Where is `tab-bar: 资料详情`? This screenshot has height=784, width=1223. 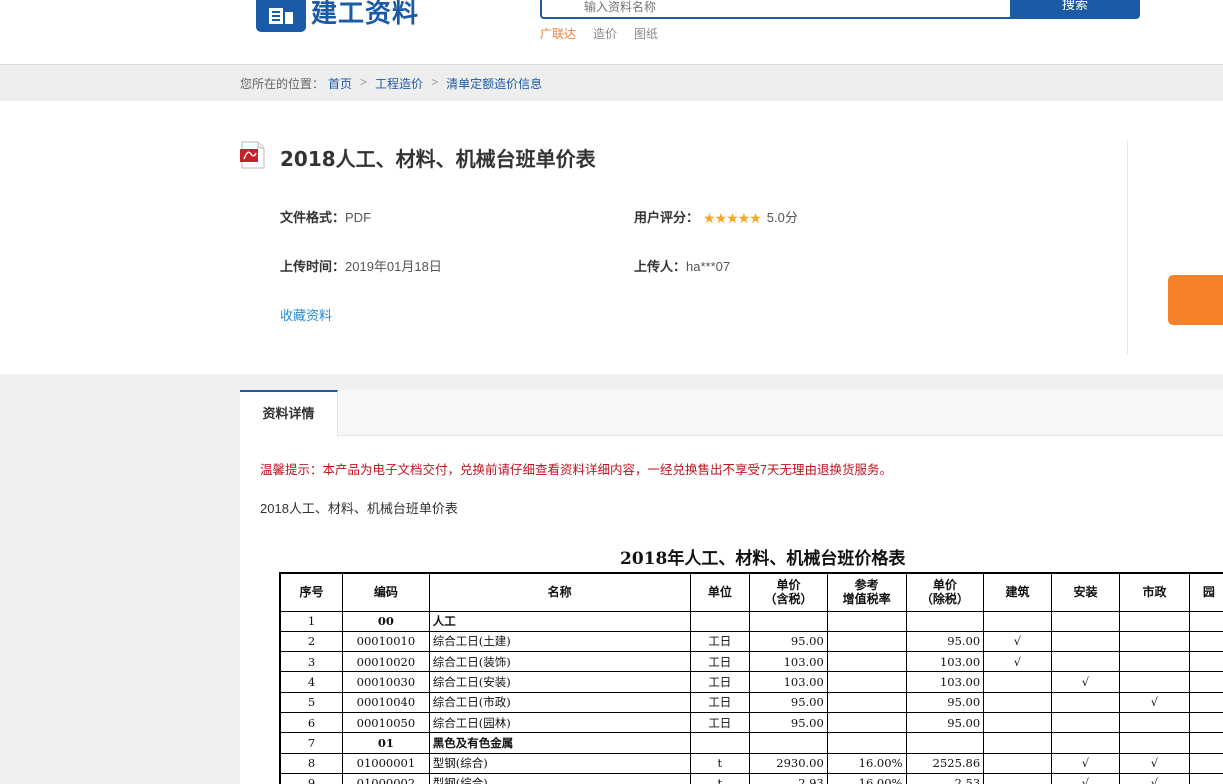
tab-bar: 资料详情 is located at coordinates (731, 413).